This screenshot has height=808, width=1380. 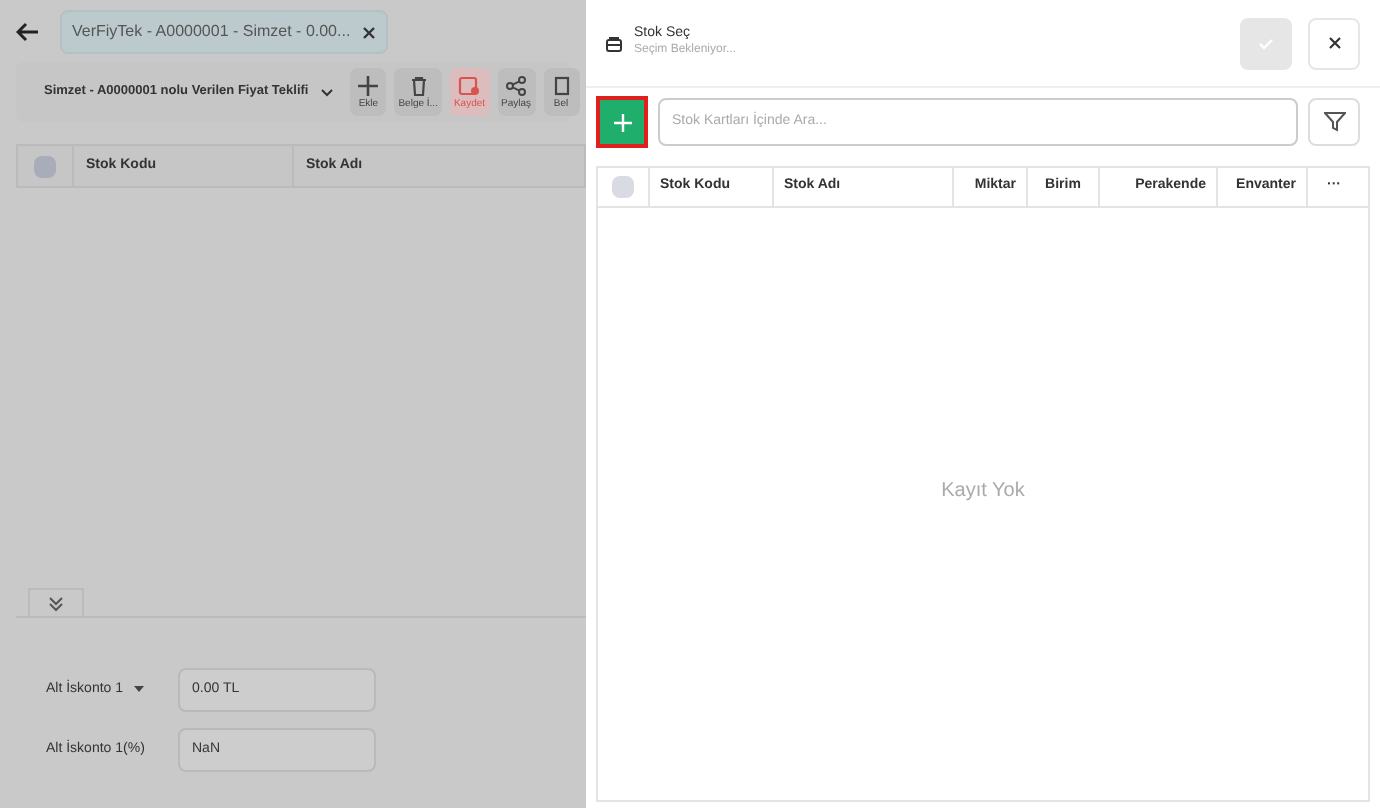 I want to click on trash-icon, so click(x=418, y=85).